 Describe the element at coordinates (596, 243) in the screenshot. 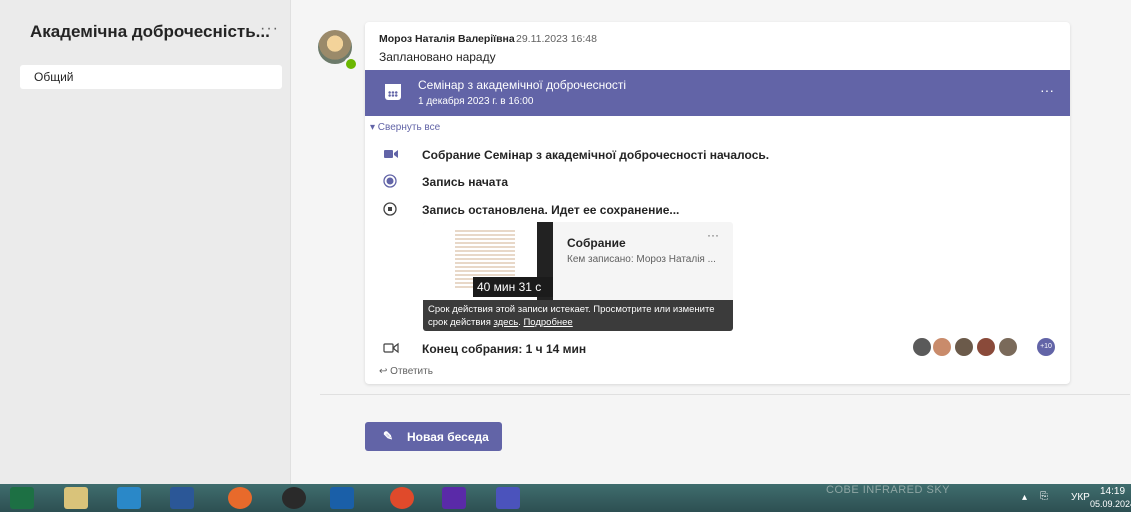

I see `recording-title: Собрание` at that location.